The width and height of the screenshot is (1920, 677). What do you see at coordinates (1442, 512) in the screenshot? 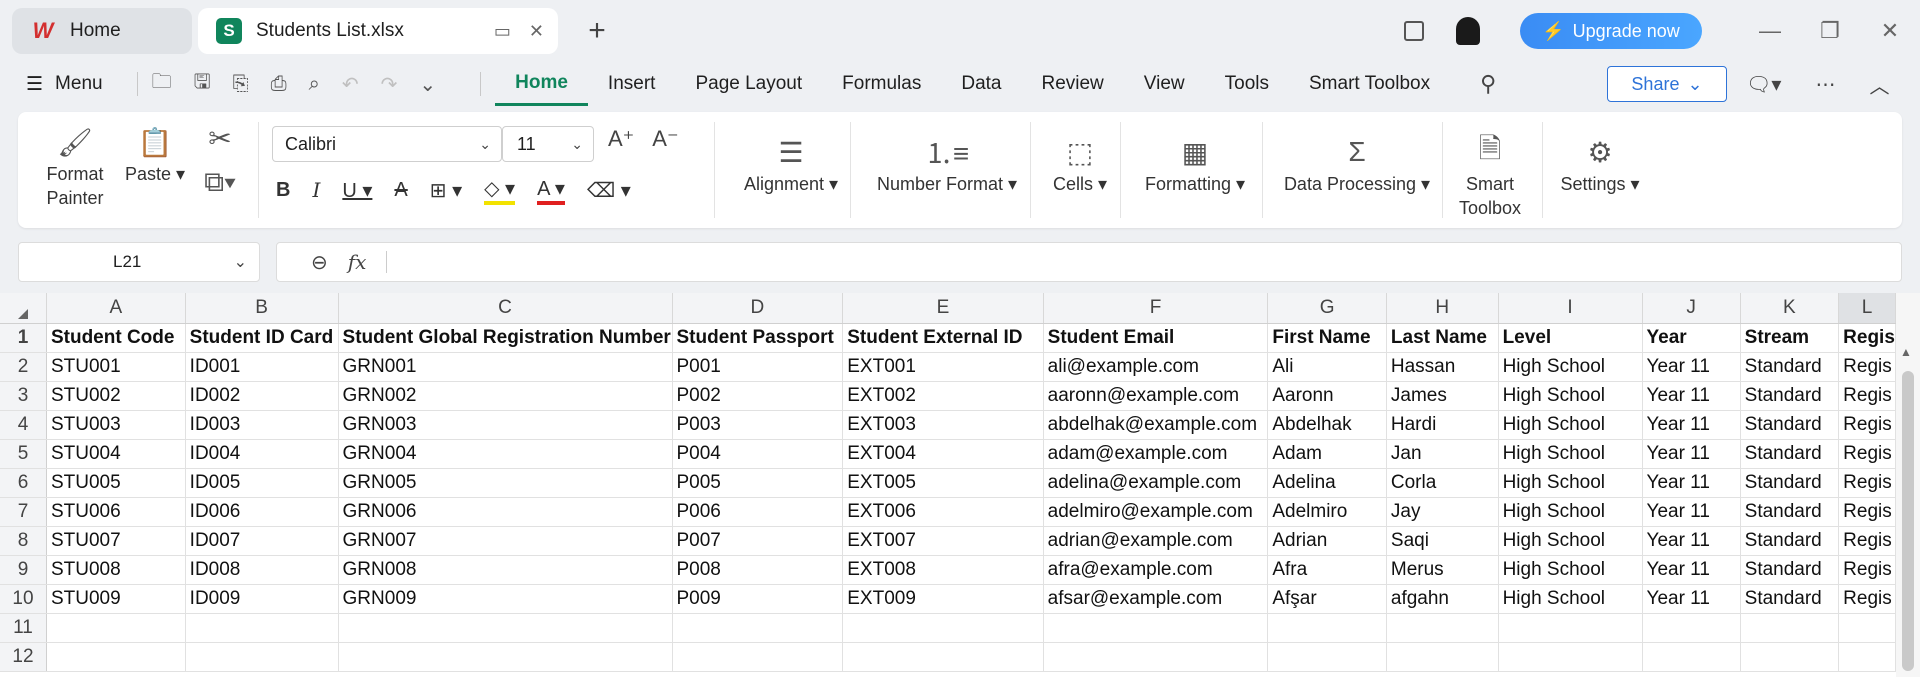
I see `cell-h7: Jay` at bounding box center [1442, 512].